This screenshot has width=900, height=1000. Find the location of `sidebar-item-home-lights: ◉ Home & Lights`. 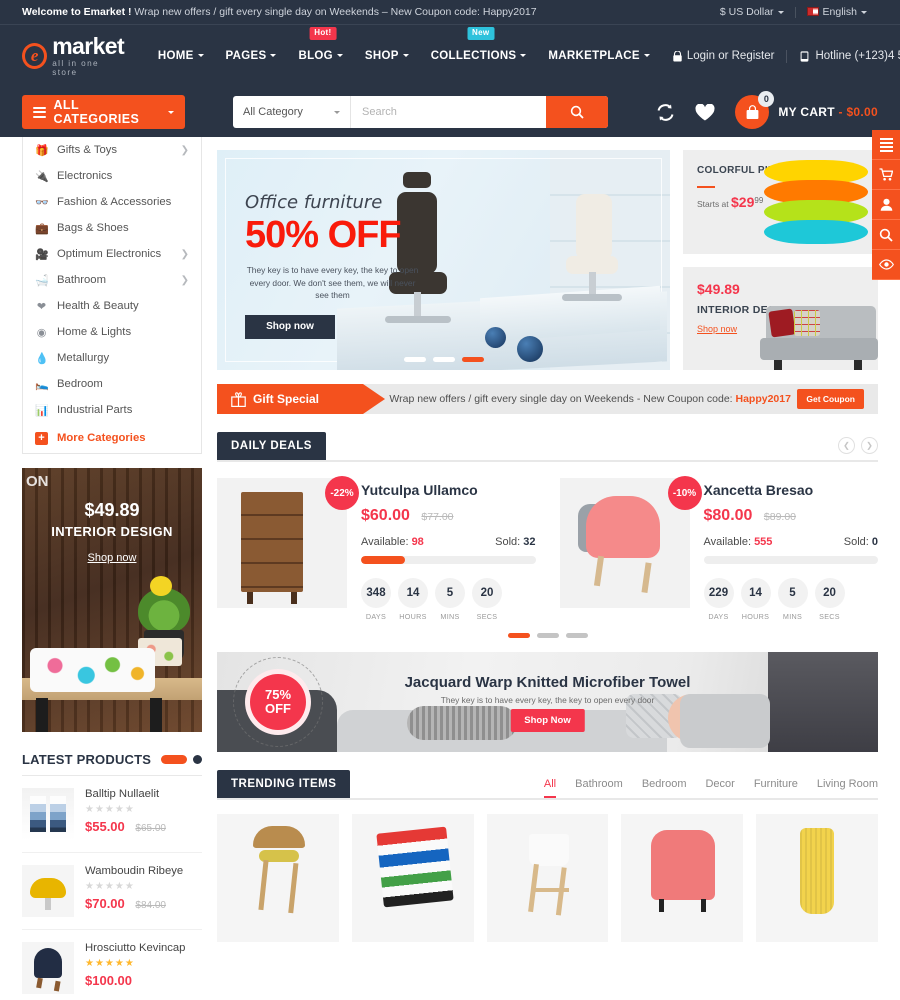

sidebar-item-home-lights: ◉ Home & Lights is located at coordinates (112, 332).